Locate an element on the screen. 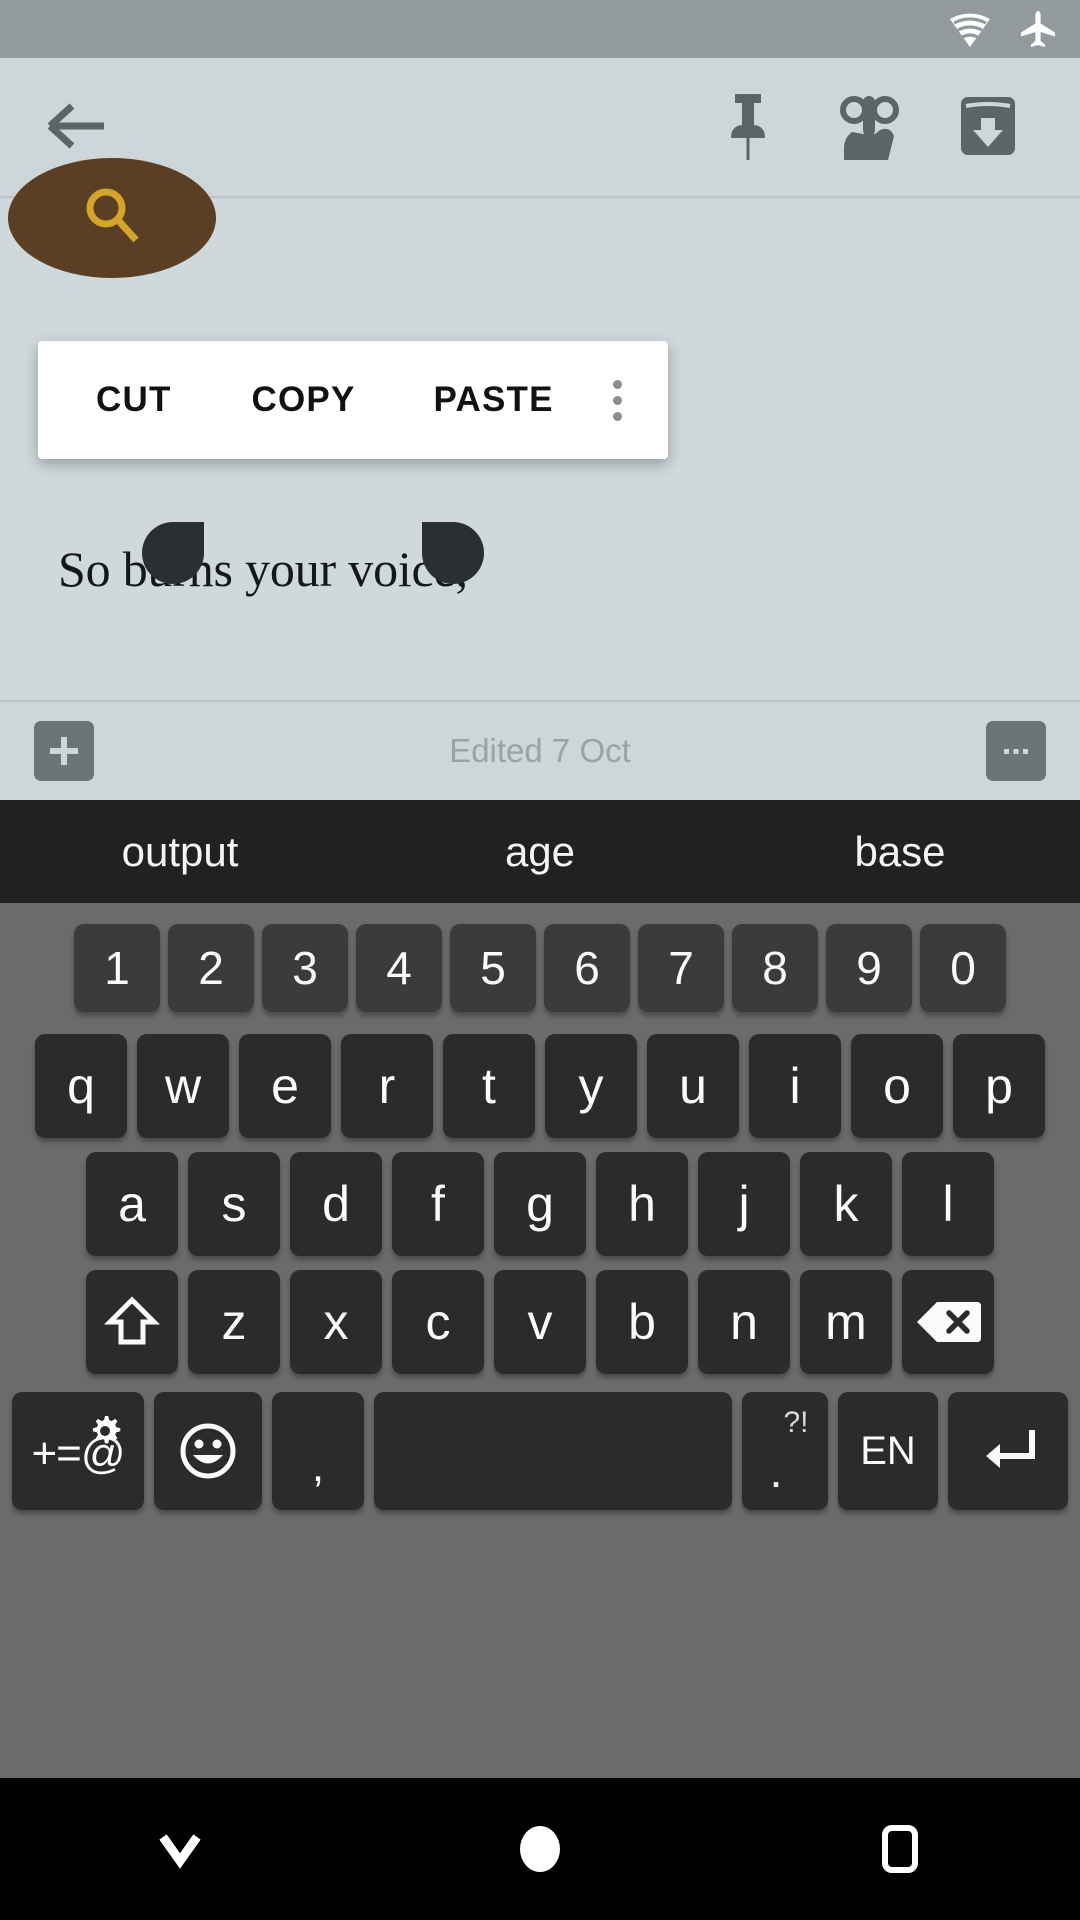 This screenshot has width=1080, height=1920. hide-keyboard-button is located at coordinates (180, 1849).